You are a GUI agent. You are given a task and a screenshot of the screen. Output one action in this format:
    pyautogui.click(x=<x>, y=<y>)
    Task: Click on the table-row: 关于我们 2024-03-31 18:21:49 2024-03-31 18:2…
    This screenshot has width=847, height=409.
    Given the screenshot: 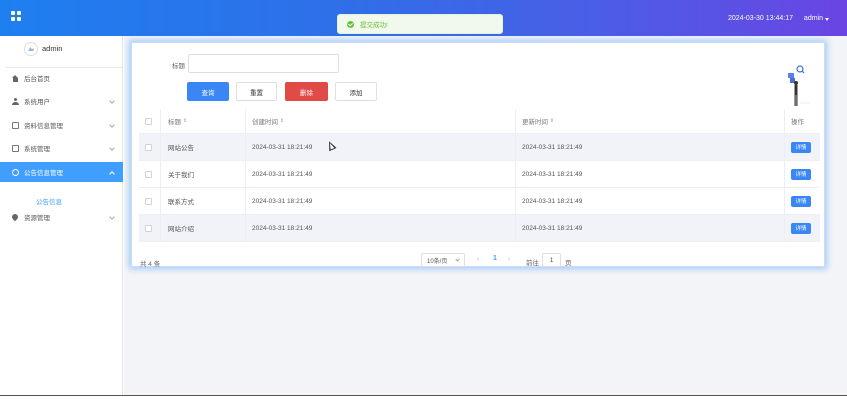 What is the action you would take?
    pyautogui.click(x=479, y=174)
    